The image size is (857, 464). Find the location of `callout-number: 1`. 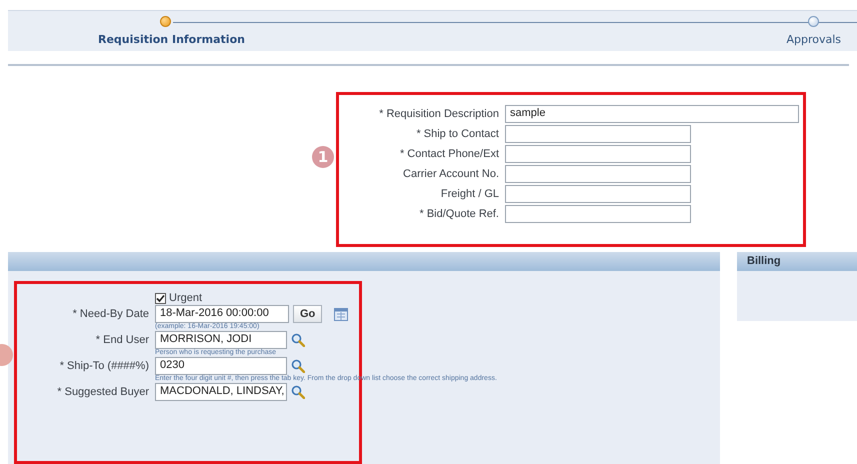

callout-number: 1 is located at coordinates (323, 157).